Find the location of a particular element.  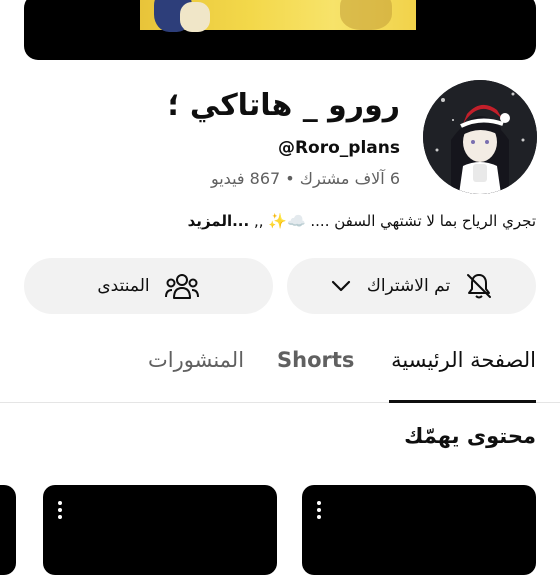

channel-tabs: الصفحة الرئيسية Shorts المنشورات is located at coordinates (280, 366).